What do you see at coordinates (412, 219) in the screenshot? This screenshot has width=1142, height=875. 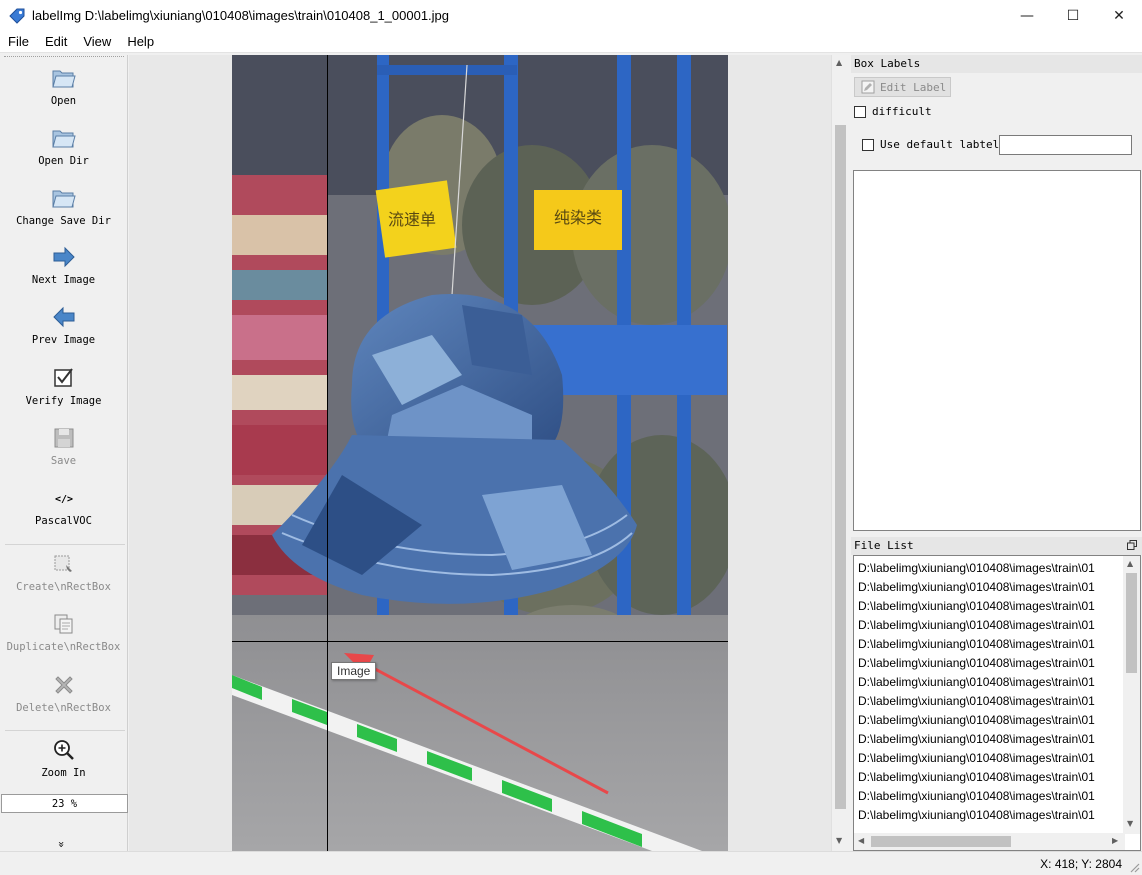 I see `tag-label-1: 流速单` at bounding box center [412, 219].